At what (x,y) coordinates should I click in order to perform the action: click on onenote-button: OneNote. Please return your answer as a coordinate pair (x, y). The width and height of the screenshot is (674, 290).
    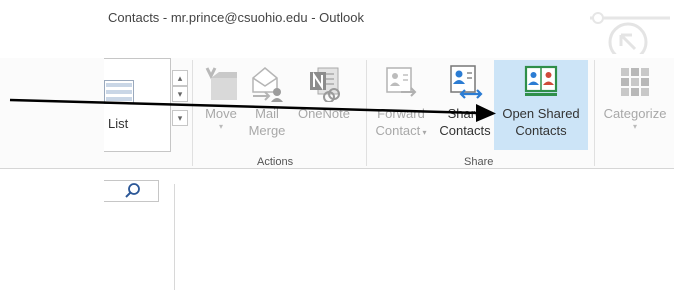
    Looking at the image, I should click on (324, 92).